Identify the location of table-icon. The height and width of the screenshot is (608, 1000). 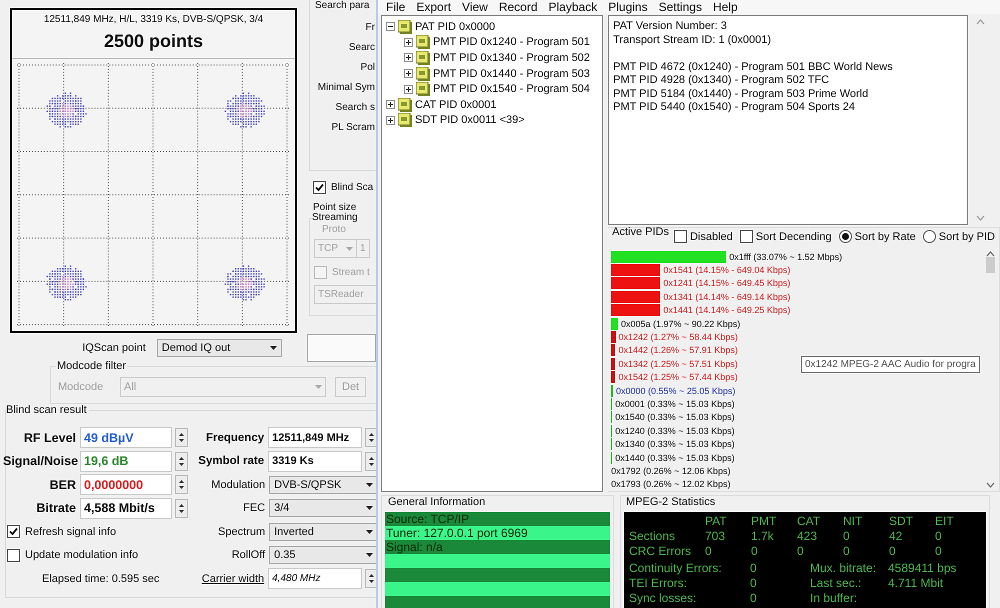
(405, 105).